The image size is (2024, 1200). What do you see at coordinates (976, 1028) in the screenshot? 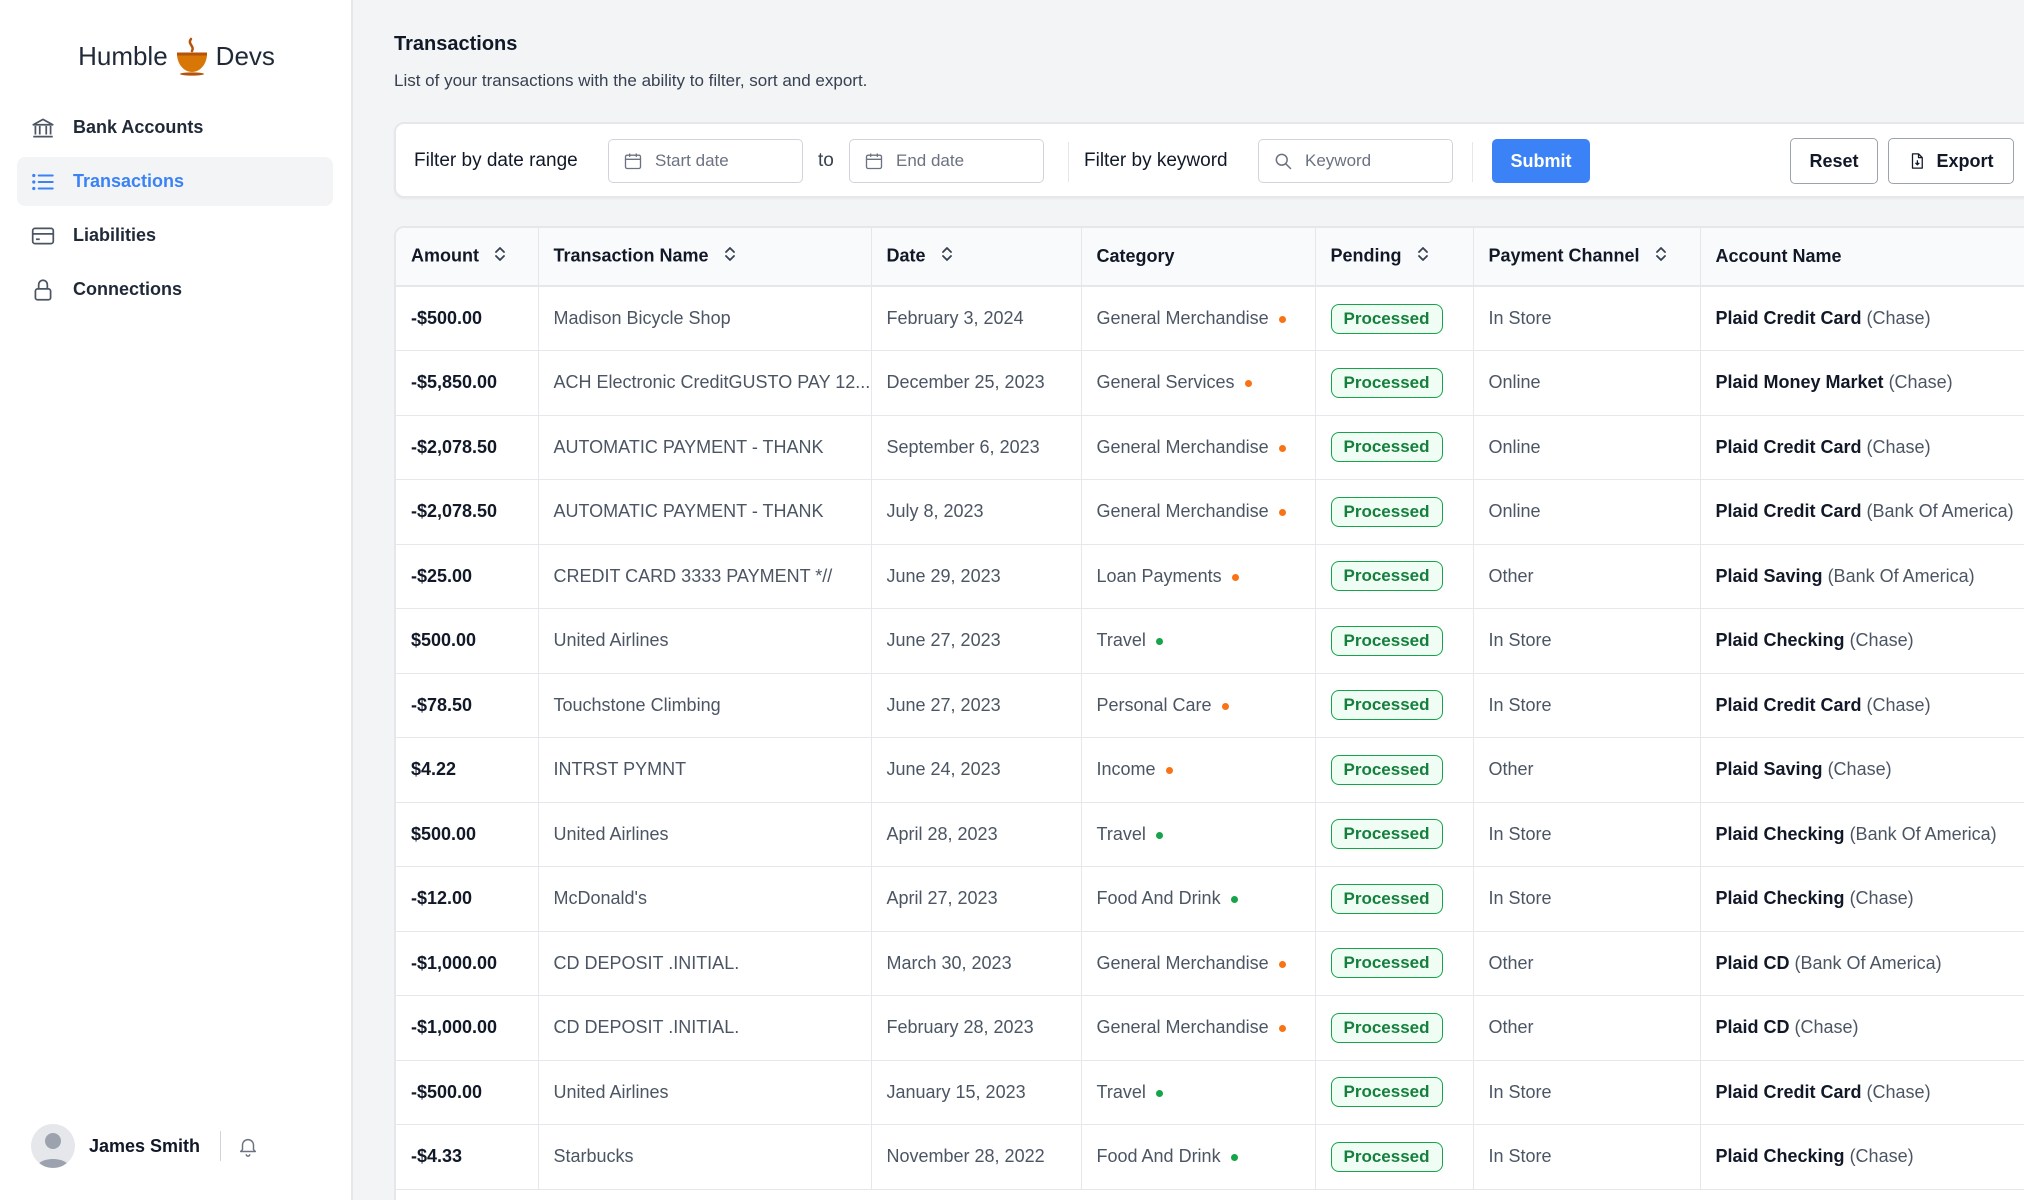
I see `cell-date: February 28, 2023` at bounding box center [976, 1028].